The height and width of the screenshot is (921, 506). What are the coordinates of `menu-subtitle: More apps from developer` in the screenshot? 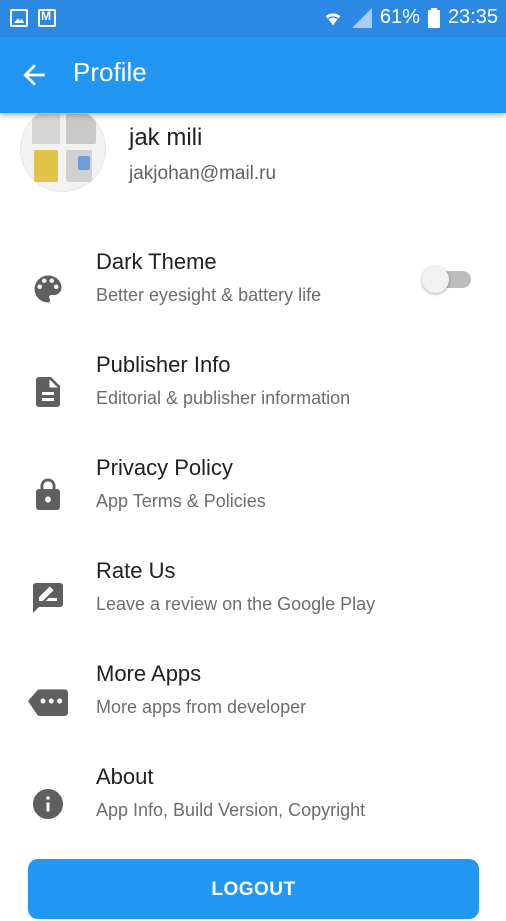 It's located at (201, 707).